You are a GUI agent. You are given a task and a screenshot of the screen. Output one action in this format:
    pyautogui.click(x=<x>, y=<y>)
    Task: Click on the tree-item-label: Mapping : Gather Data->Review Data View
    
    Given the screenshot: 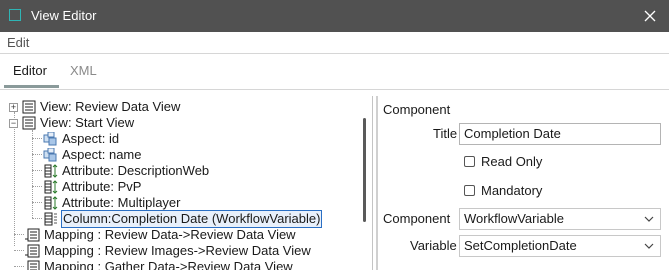 What is the action you would take?
    pyautogui.click(x=168, y=264)
    